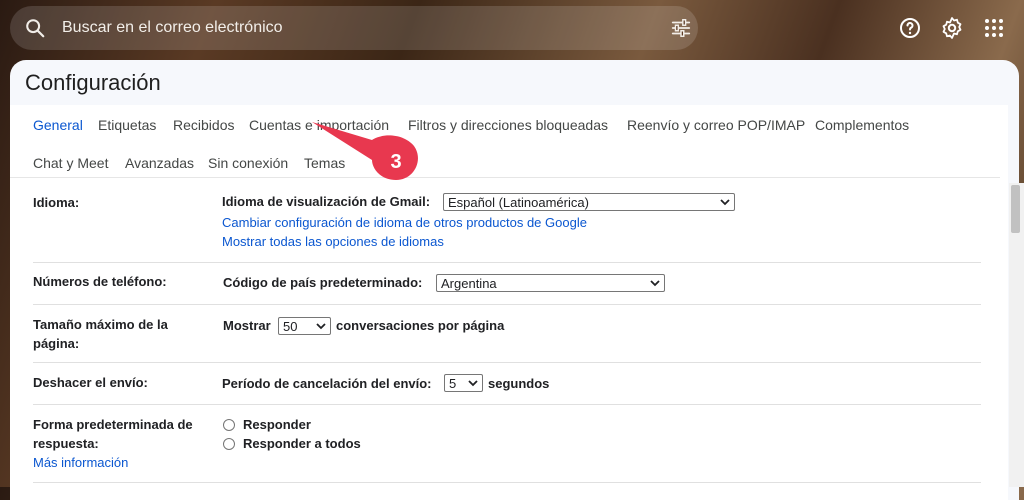  What do you see at coordinates (203, 125) in the screenshot?
I see `tab-recibidos: Recibidos` at bounding box center [203, 125].